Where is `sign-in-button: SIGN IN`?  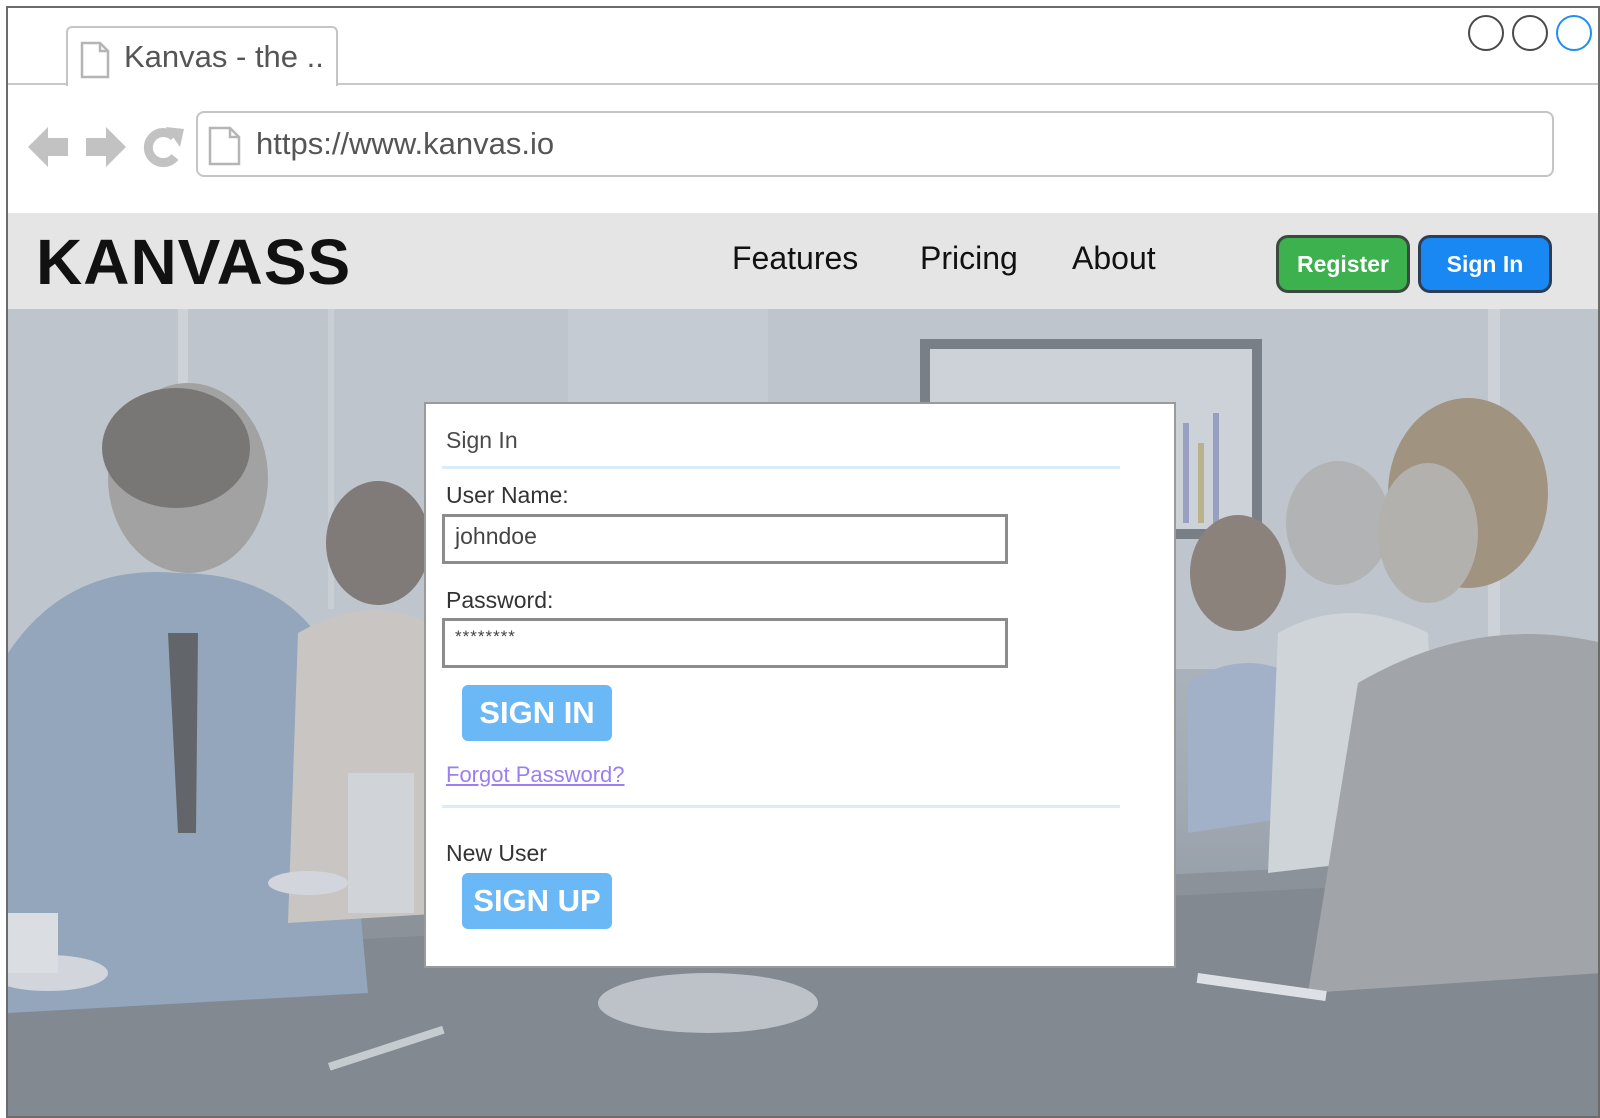 sign-in-button: SIGN IN is located at coordinates (537, 713).